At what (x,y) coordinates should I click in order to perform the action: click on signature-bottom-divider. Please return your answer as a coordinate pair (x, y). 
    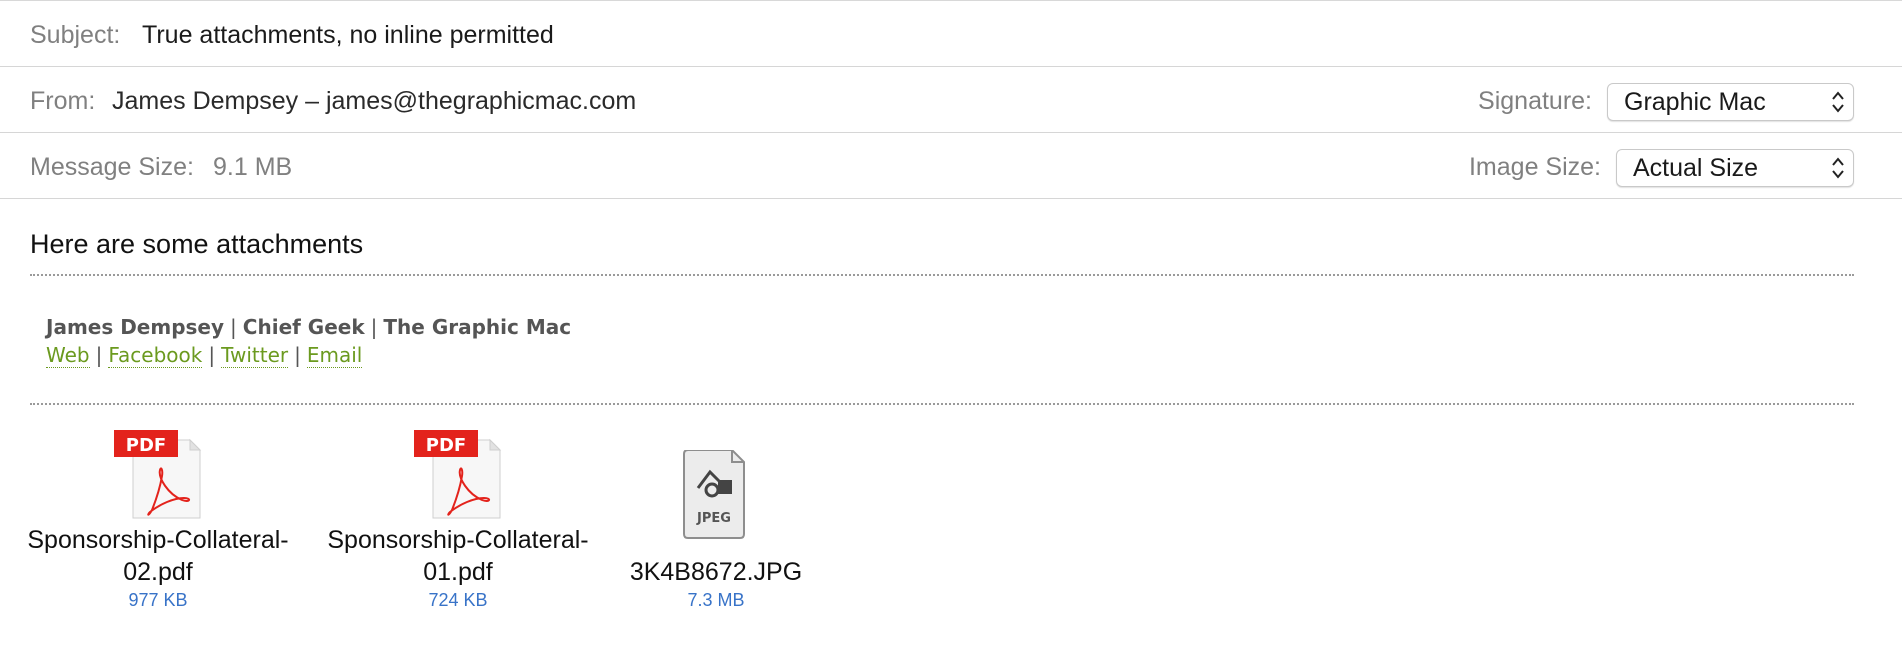
    Looking at the image, I should click on (942, 404).